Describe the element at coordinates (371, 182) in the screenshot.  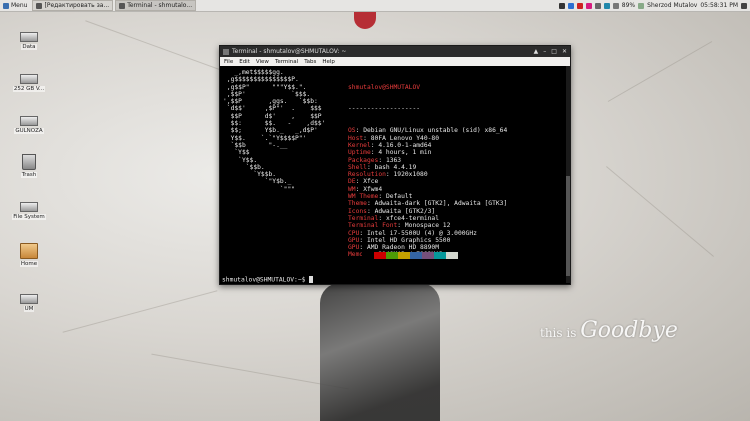
I see `info-value: Xfce` at that location.